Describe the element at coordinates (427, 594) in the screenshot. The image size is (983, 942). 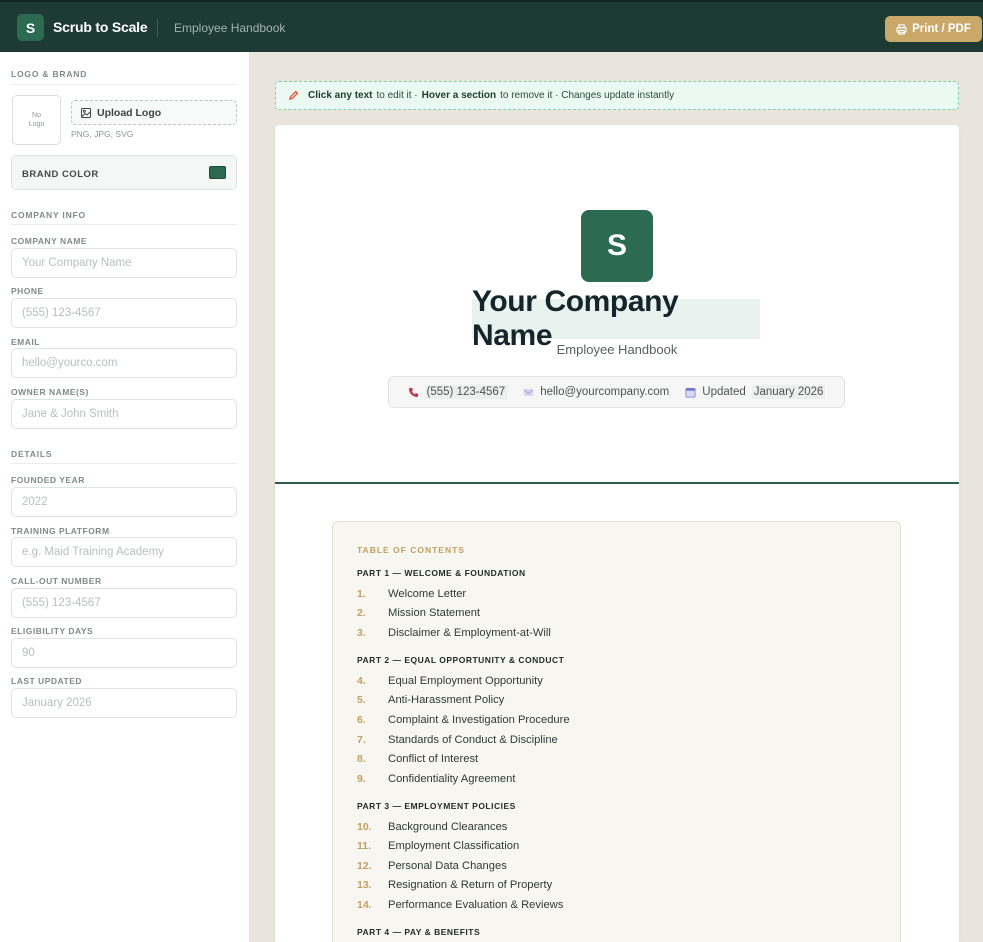
I see `toc-item-label: Welcome Letter` at that location.